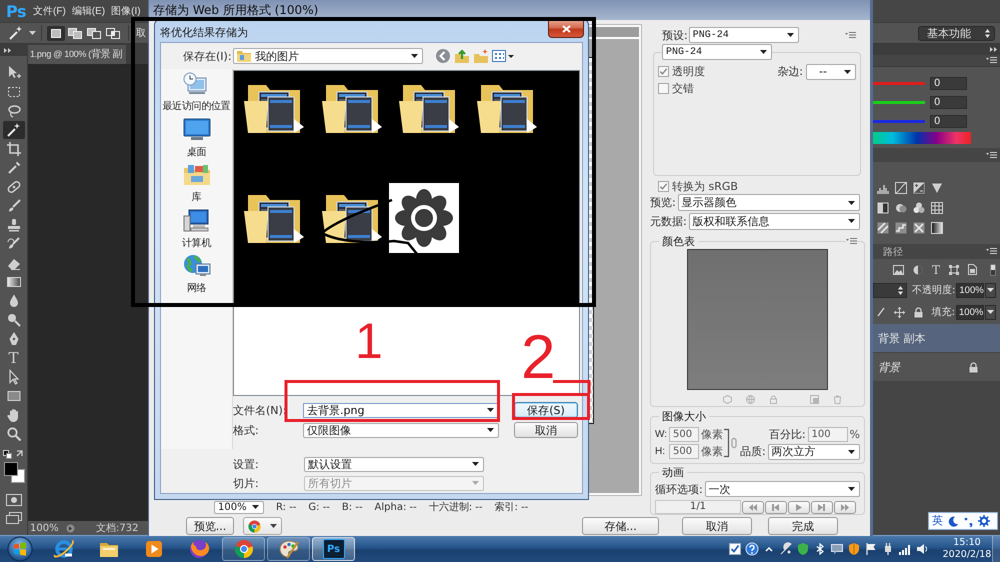 Image resolution: width=1000 pixels, height=562 pixels. I want to click on plus-minus-square-icon, so click(919, 188).